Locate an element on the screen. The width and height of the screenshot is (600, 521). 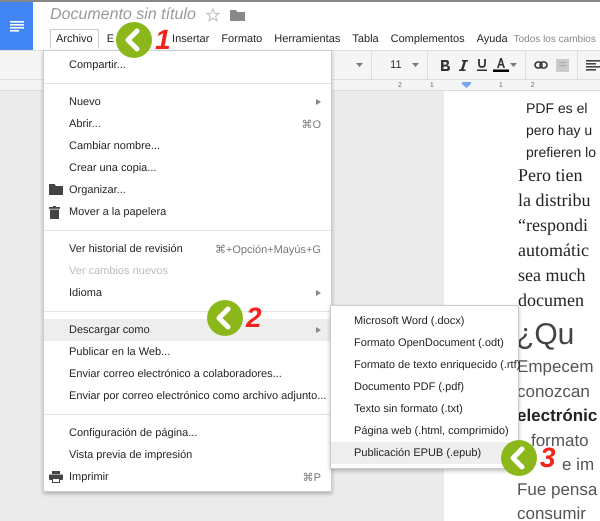
menu-item: Página web (.html, comprimido) is located at coordinates (424, 431).